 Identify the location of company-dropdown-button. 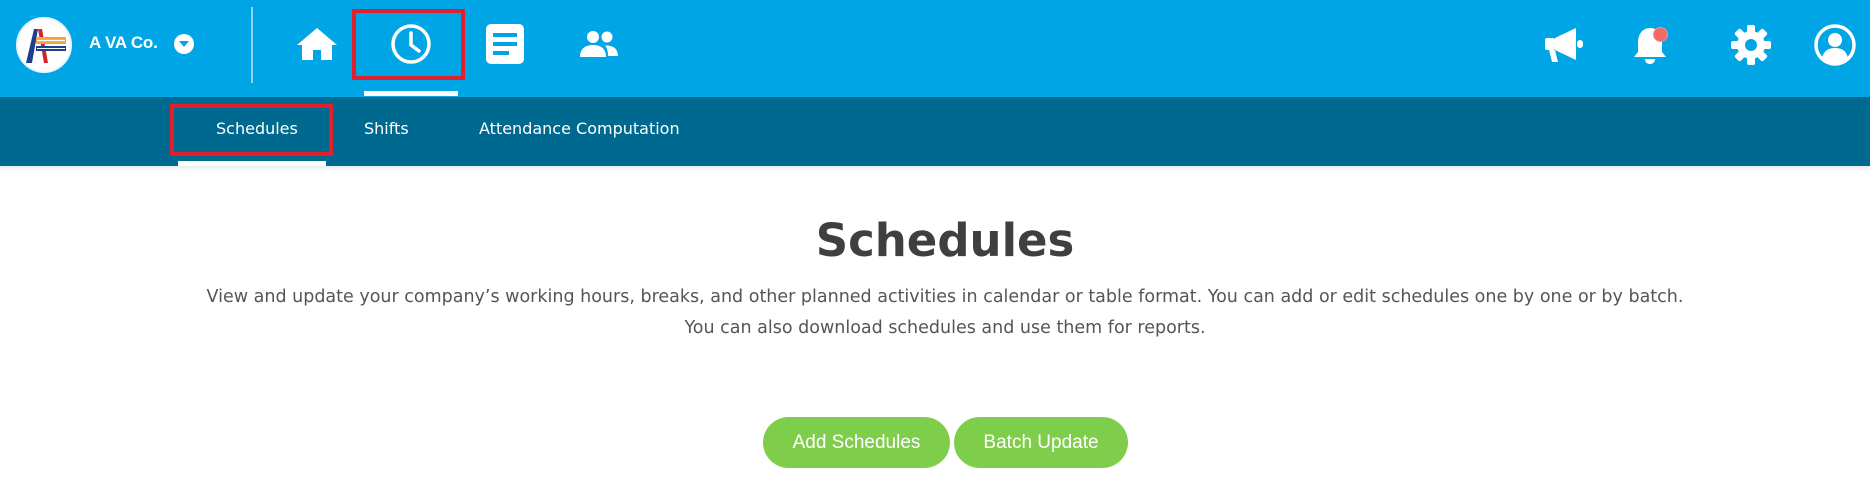
(184, 44).